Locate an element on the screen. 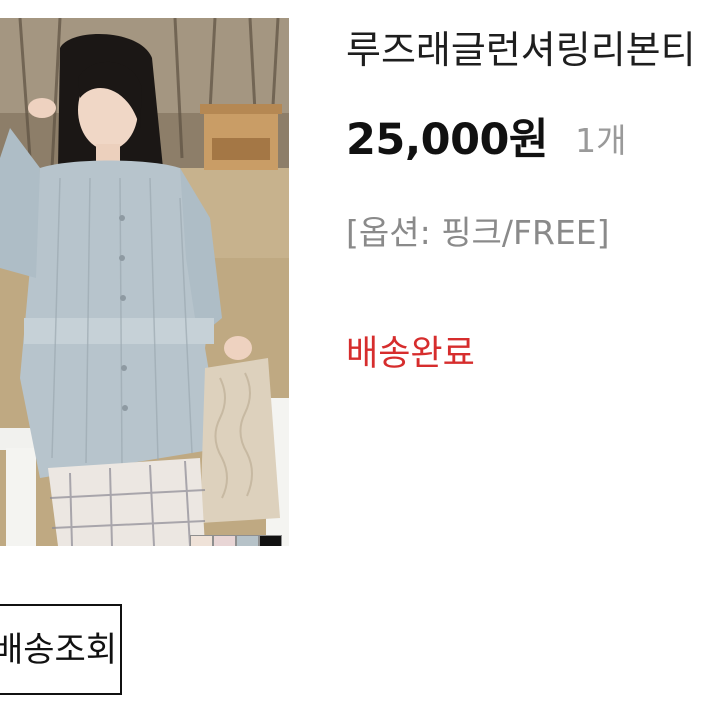  swatch-cream is located at coordinates (201, 540).